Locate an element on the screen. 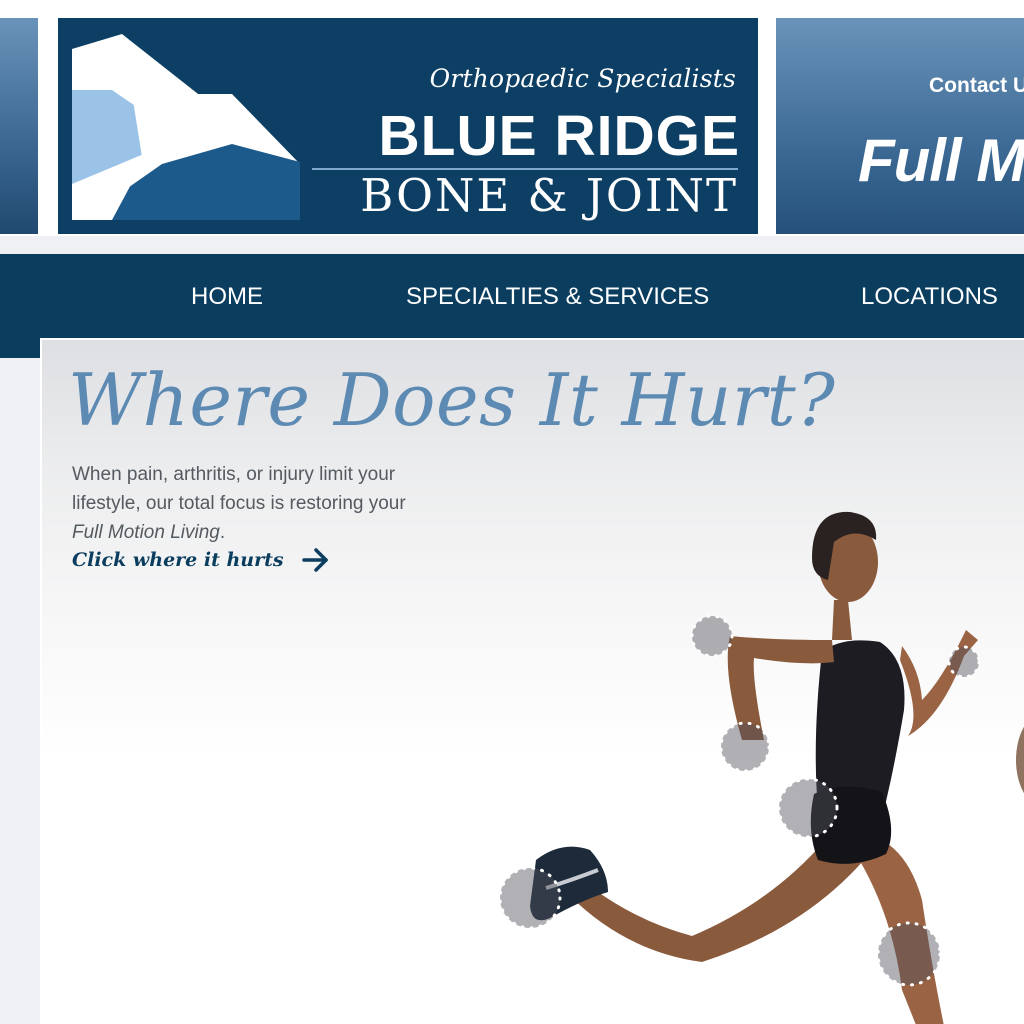  hotspot-knee is located at coordinates (909, 954).